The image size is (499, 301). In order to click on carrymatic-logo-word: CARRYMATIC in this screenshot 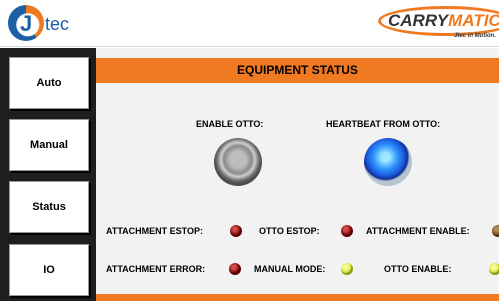, I will do `click(443, 21)`.